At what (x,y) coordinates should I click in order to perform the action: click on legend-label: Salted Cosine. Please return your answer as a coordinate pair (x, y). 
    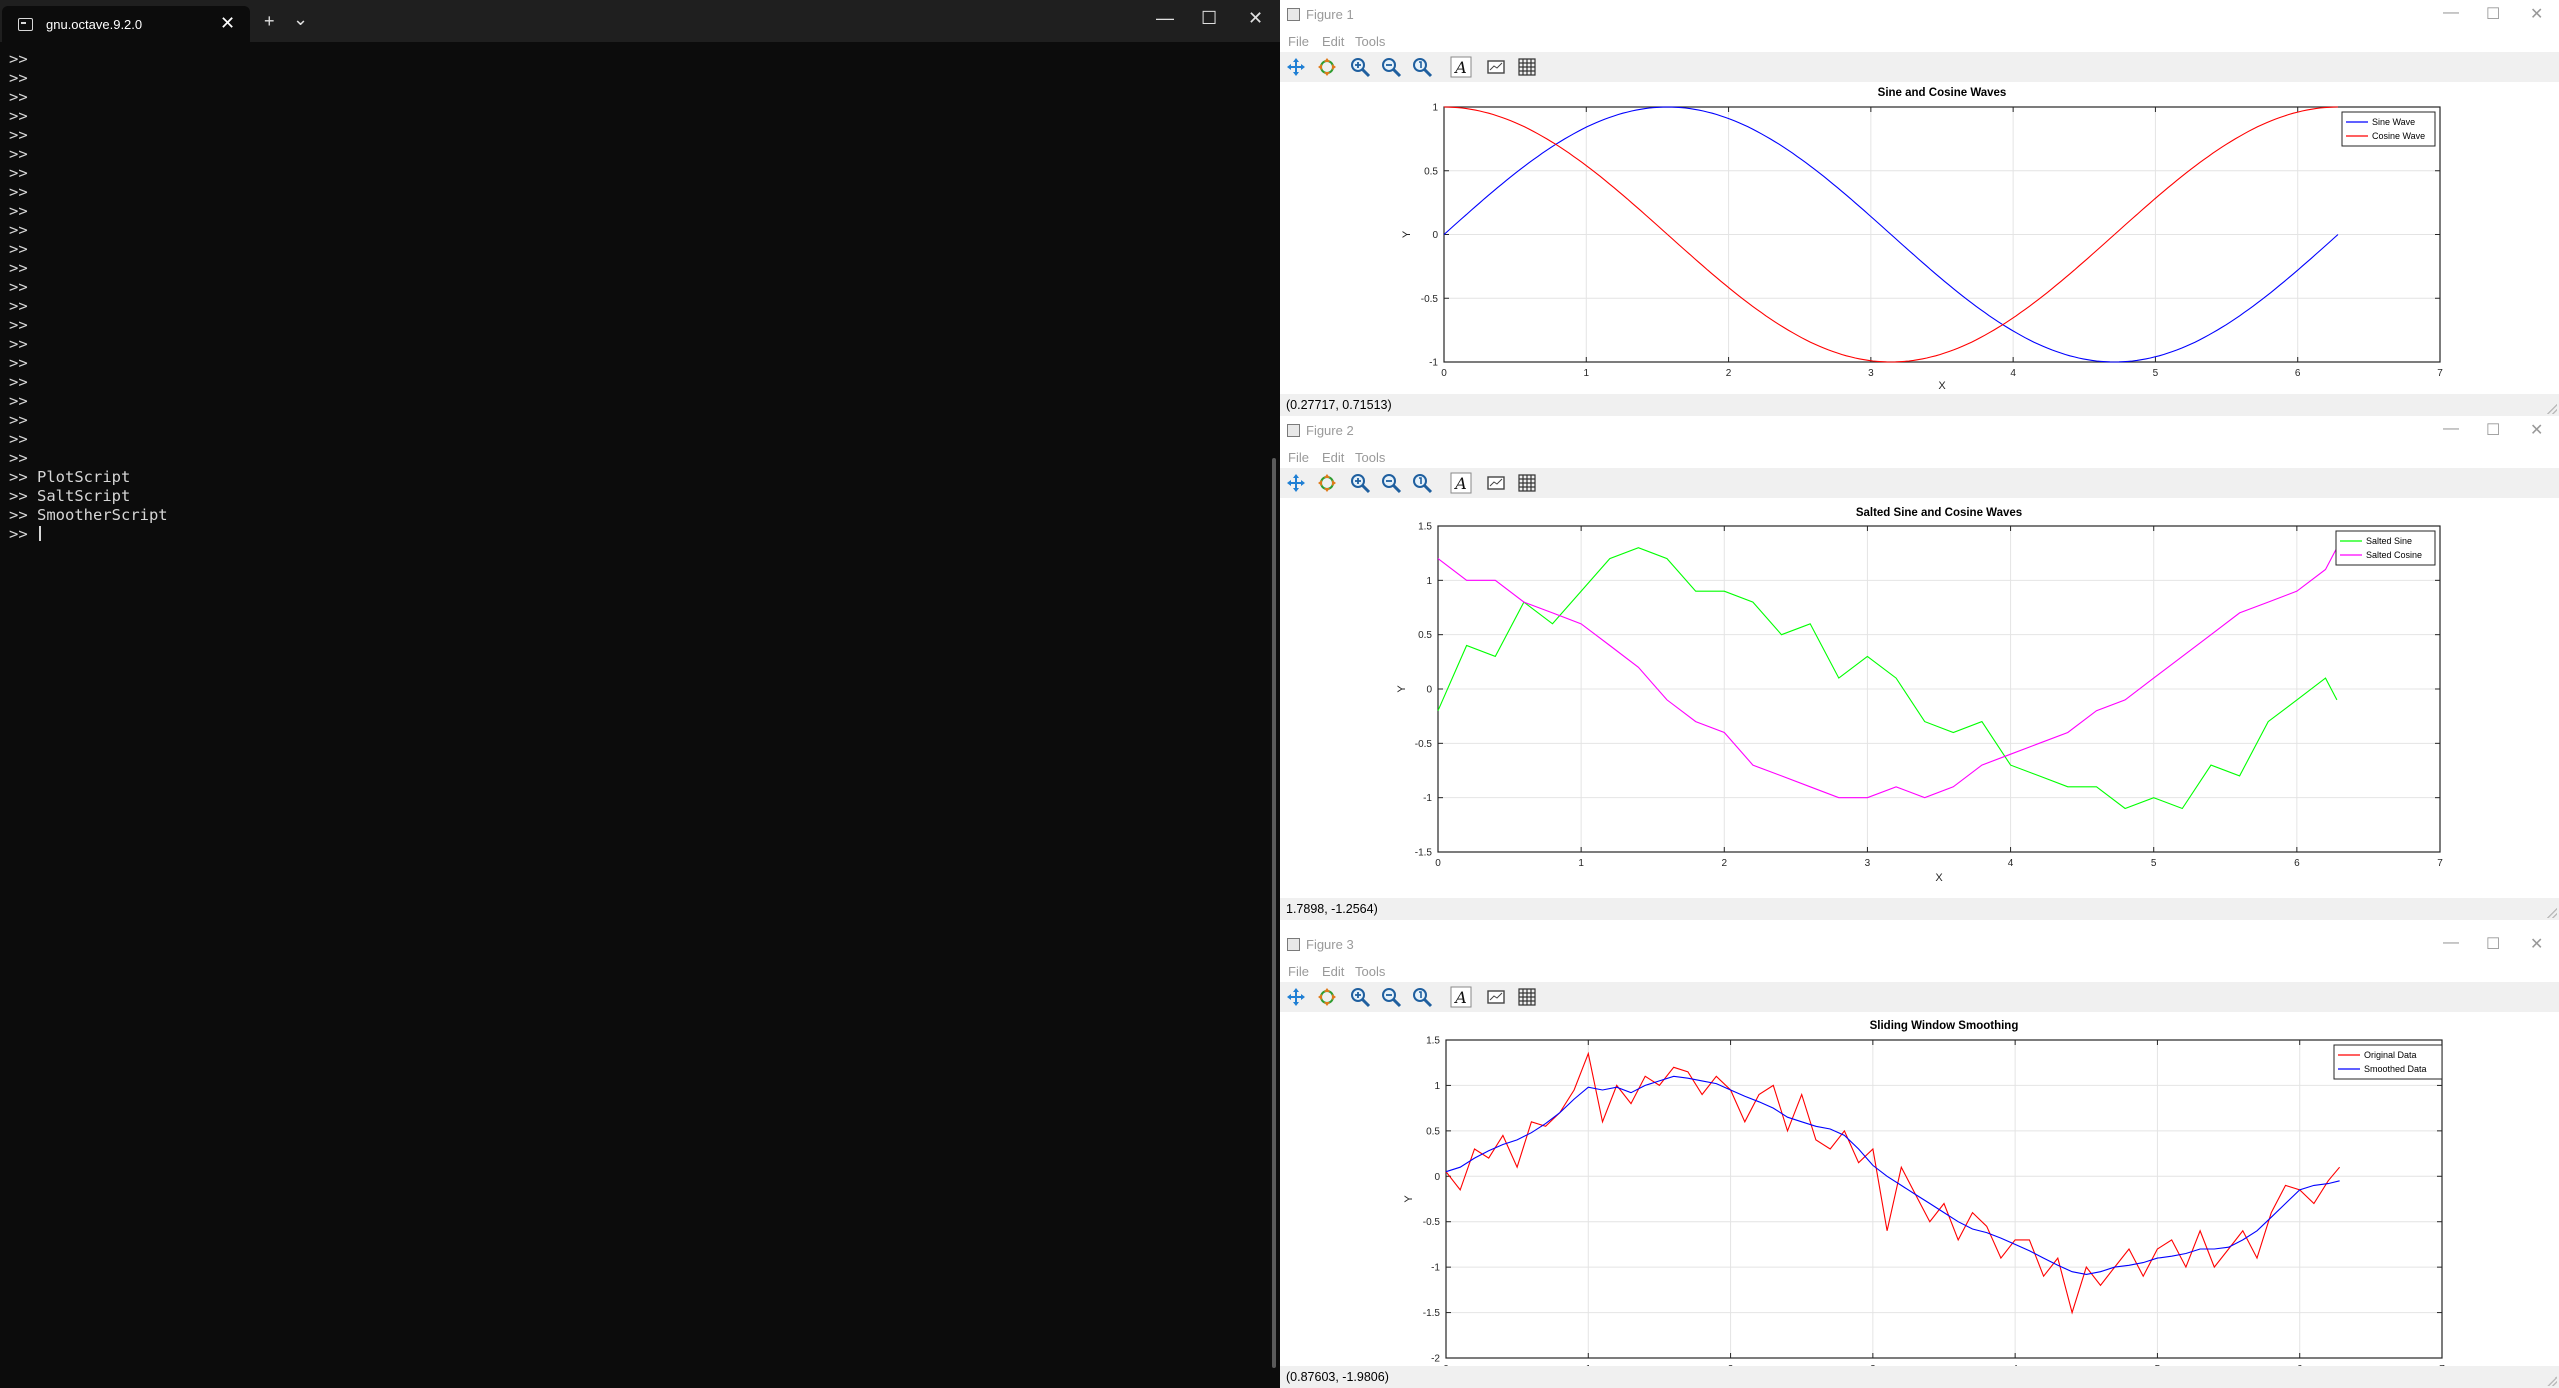
    Looking at the image, I should click on (2394, 555).